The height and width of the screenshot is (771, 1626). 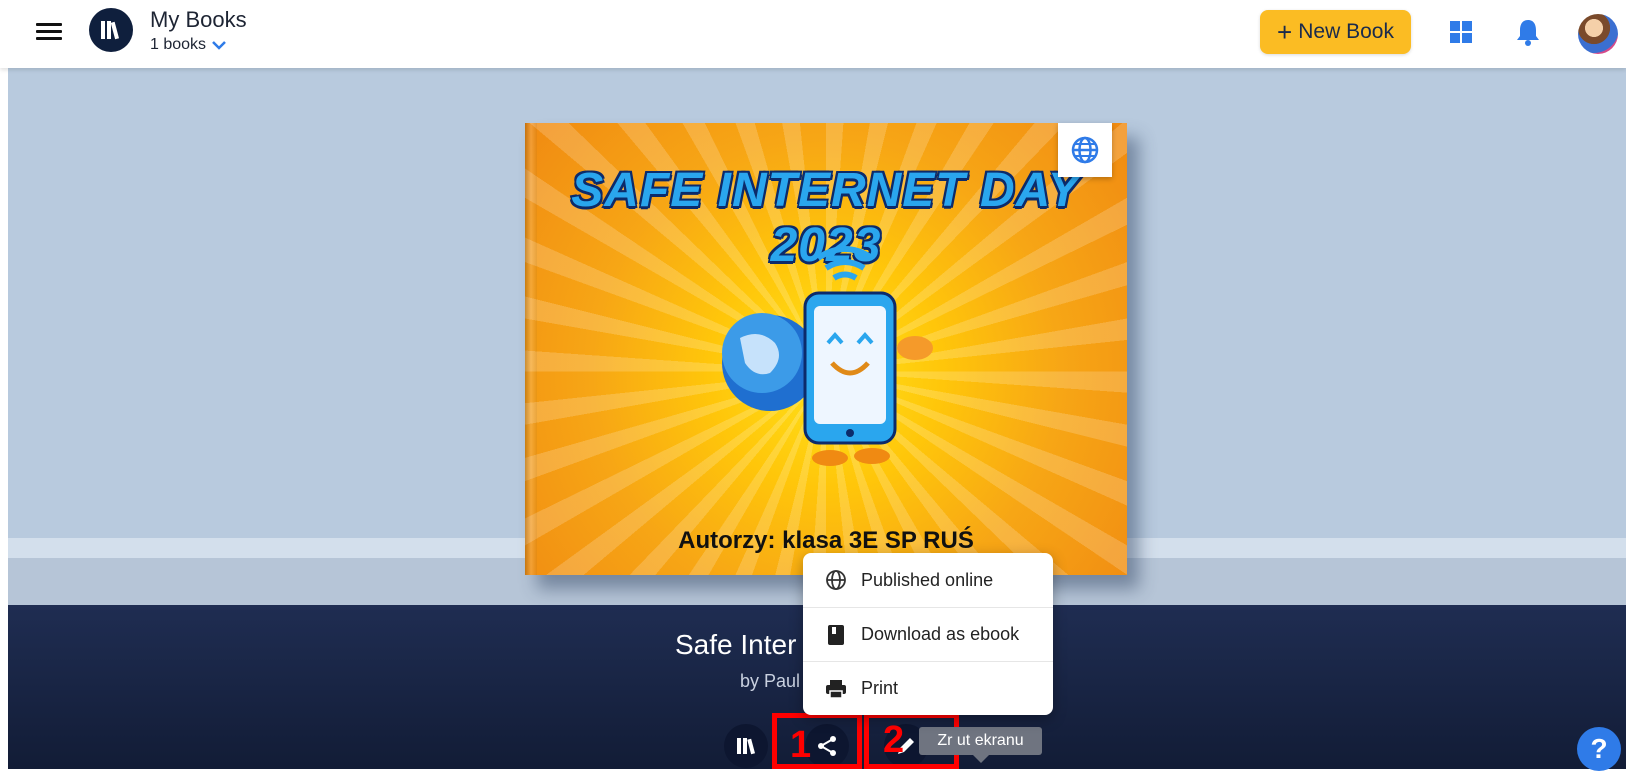 I want to click on screenshot-tooltip: Zr ut ekranu, so click(x=980, y=741).